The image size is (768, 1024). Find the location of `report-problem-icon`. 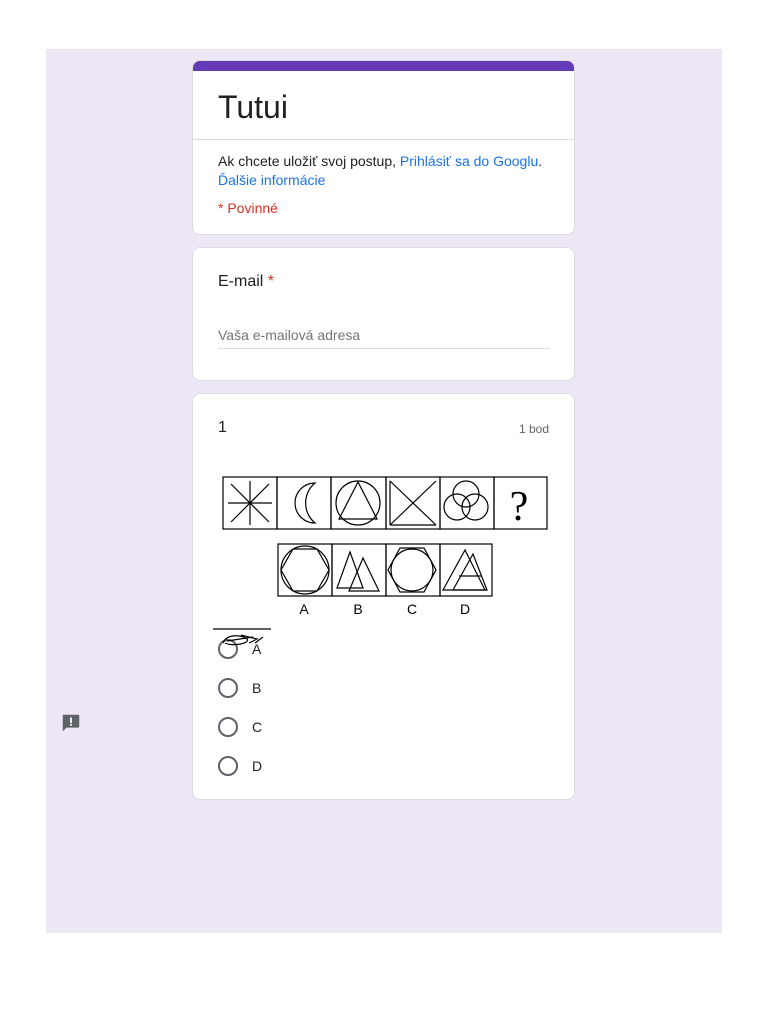

report-problem-icon is located at coordinates (71, 723).